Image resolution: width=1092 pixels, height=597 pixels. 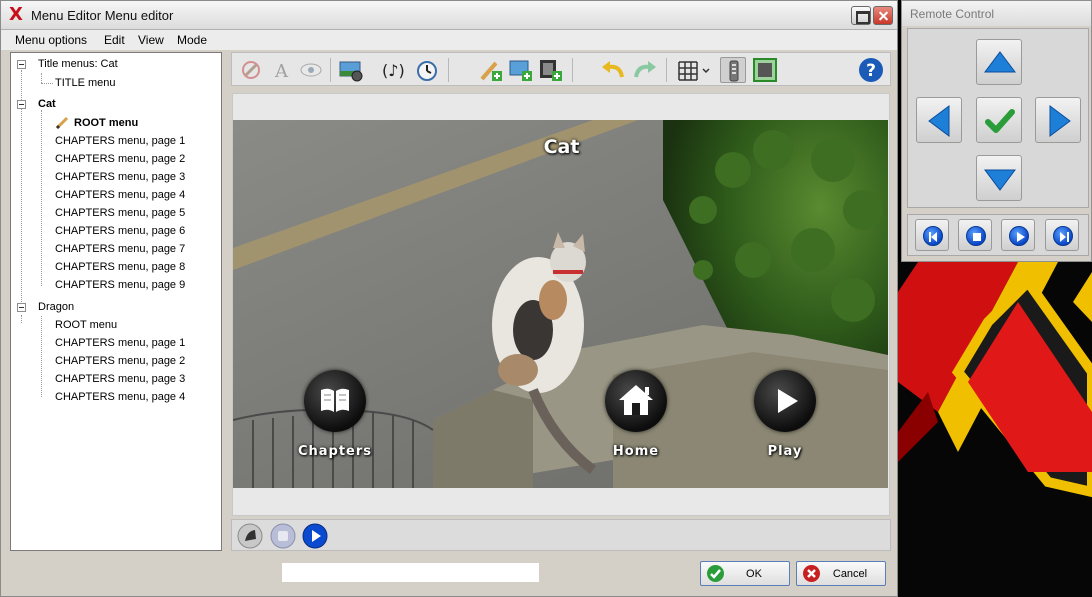 I want to click on play-label: Play, so click(x=785, y=451).